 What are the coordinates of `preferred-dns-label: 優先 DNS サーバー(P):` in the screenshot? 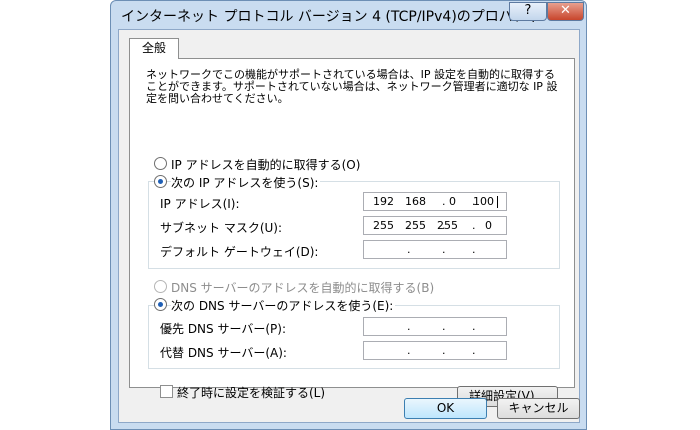 It's located at (223, 329).